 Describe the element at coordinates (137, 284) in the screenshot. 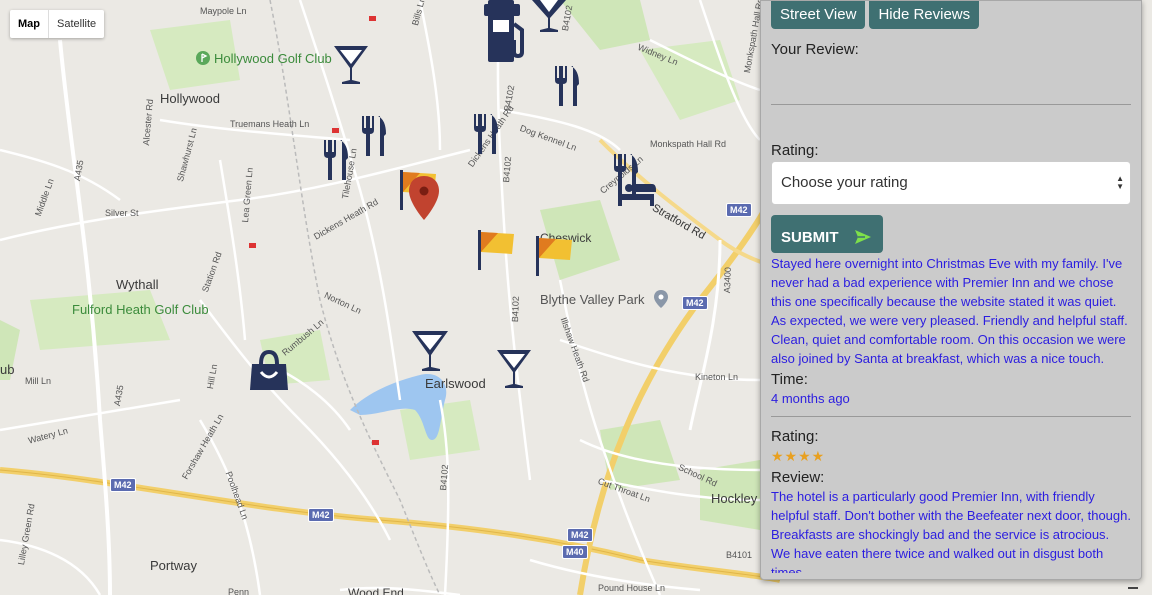

I see `town-label-wythall: Wythall` at that location.